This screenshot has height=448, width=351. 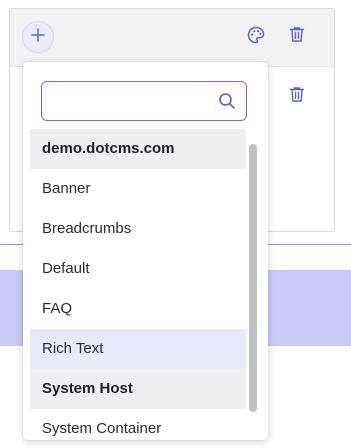 What do you see at coordinates (138, 149) in the screenshot?
I see `list-group-header: demo.dotcms.com` at bounding box center [138, 149].